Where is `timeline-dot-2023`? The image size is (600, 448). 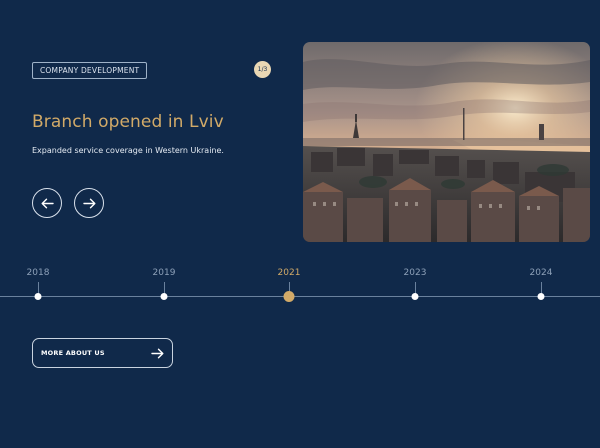
timeline-dot-2023 is located at coordinates (415, 296).